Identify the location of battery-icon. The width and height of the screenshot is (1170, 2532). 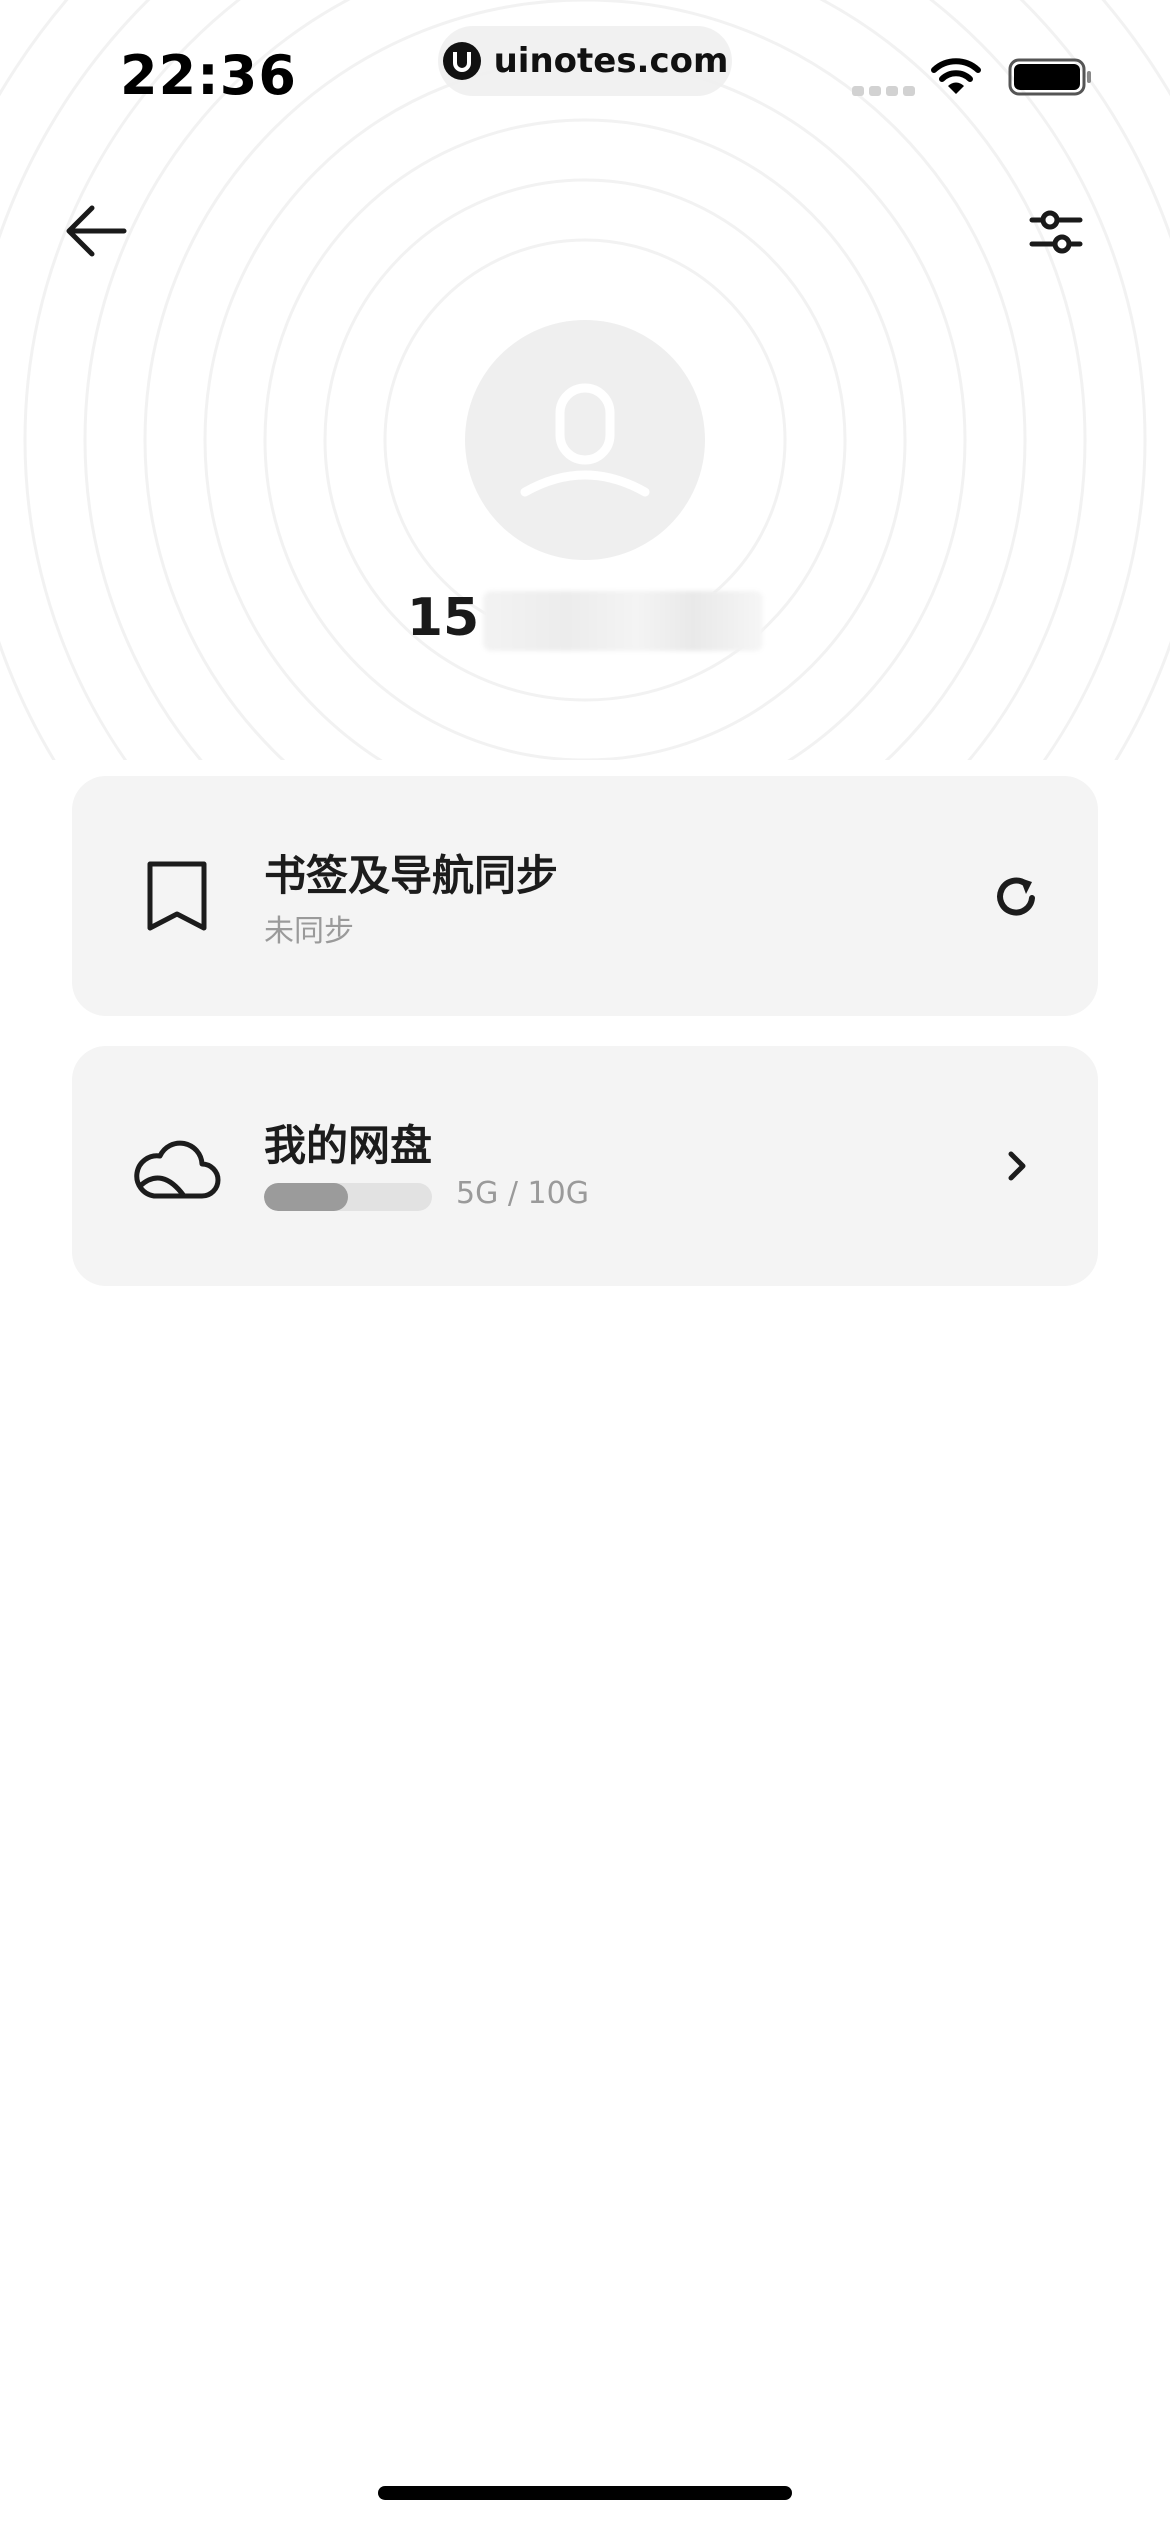
(1049, 77).